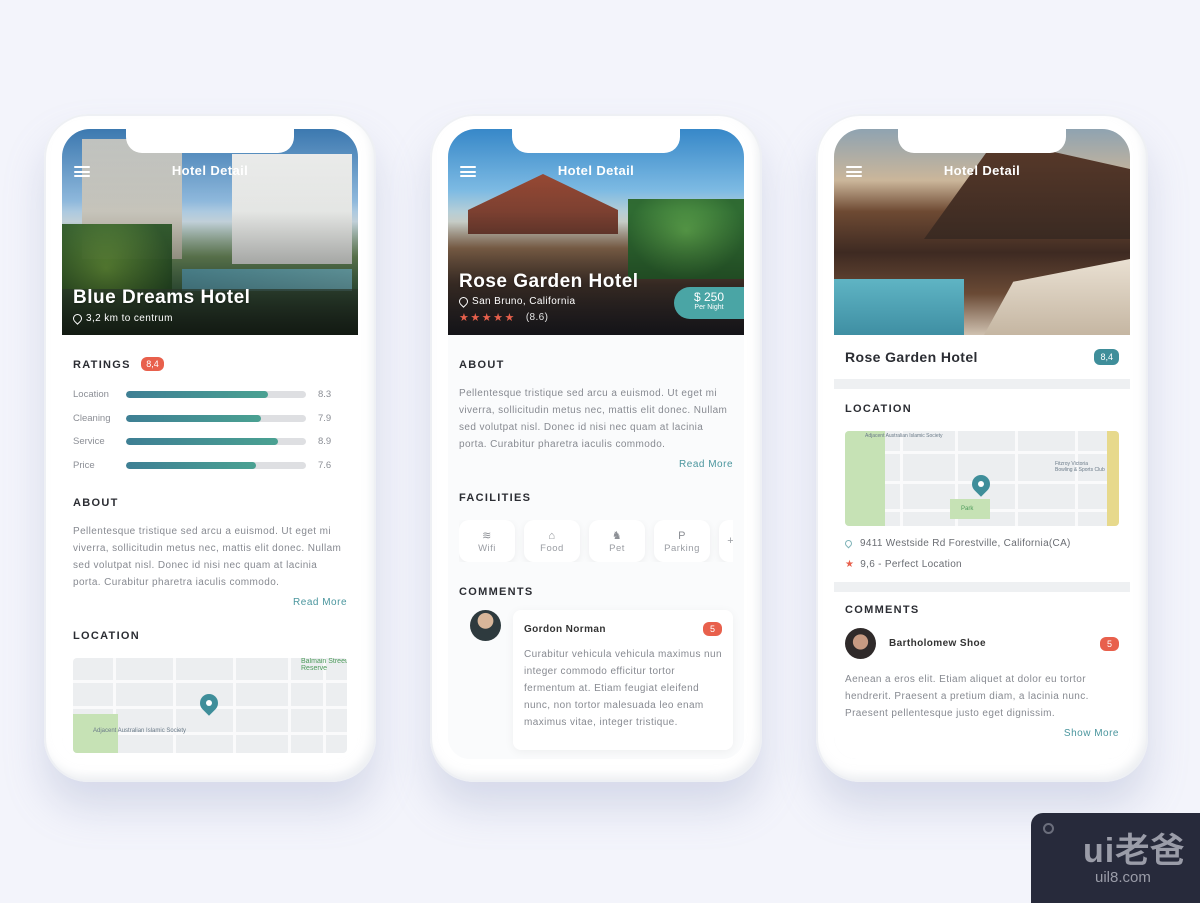 This screenshot has height=903, width=1200. I want to click on rating-label: Location, so click(91, 395).